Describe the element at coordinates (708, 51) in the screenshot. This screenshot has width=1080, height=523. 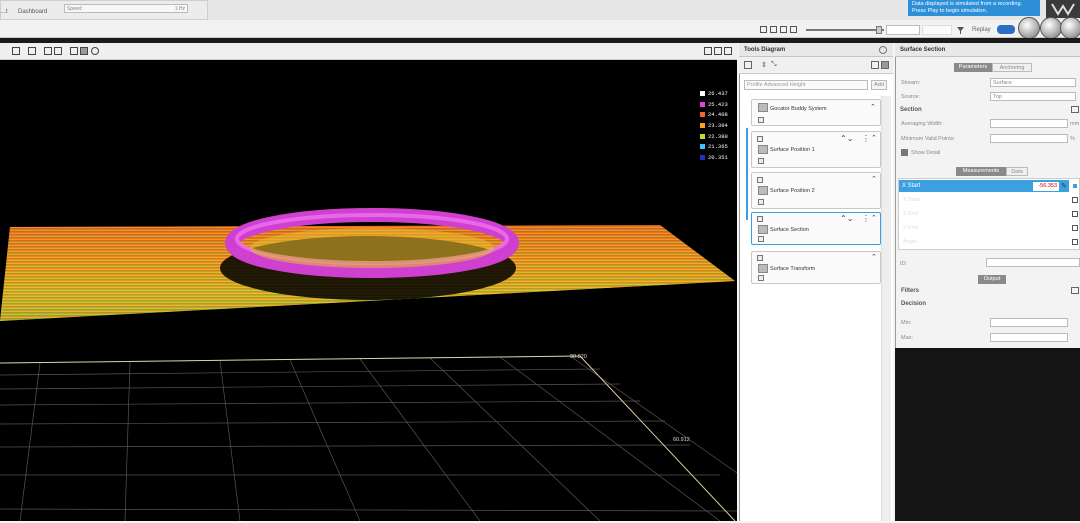
I see `link-icon` at that location.